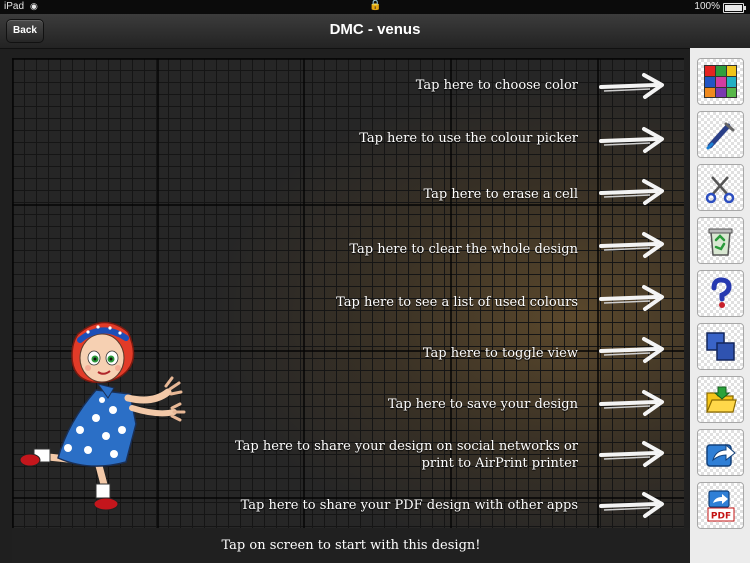  Describe the element at coordinates (34, 6) in the screenshot. I see `wifi-icon: ◉` at that location.